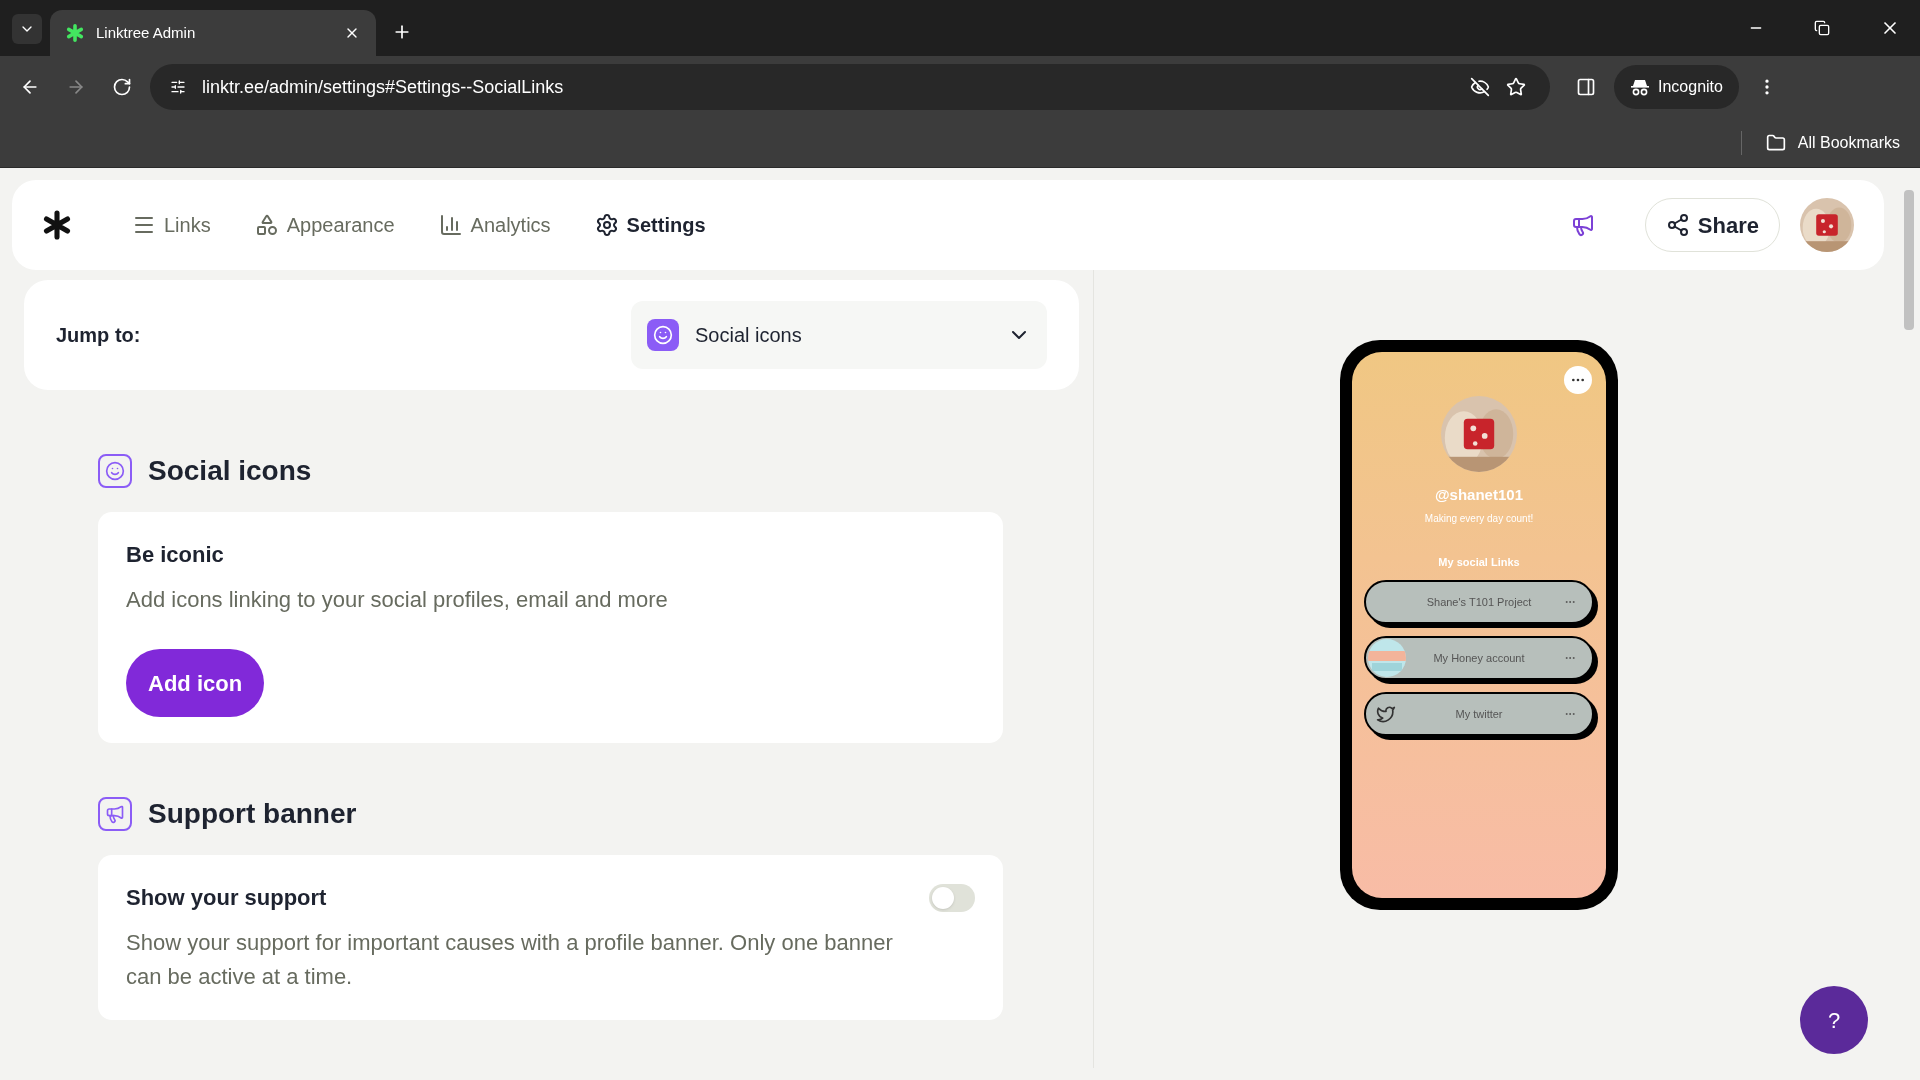  Describe the element at coordinates (195, 683) in the screenshot. I see `add-icon-button: Add icon` at that location.